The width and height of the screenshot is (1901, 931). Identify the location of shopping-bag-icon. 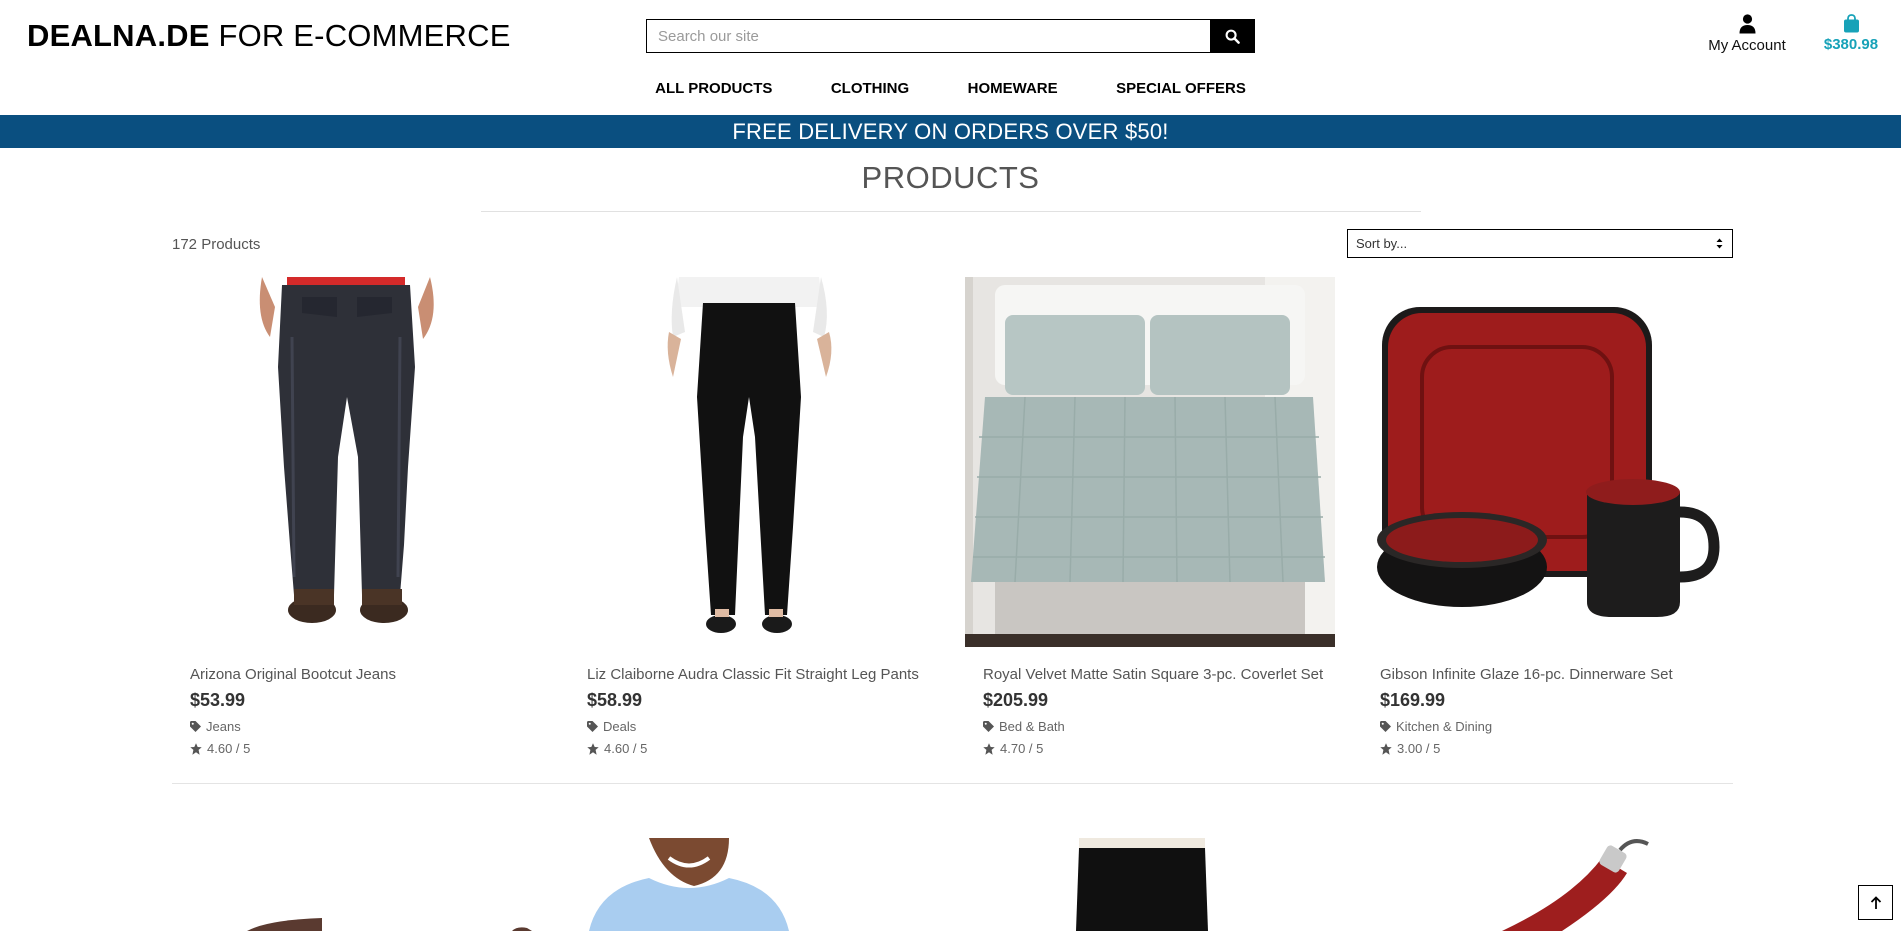
(1851, 23).